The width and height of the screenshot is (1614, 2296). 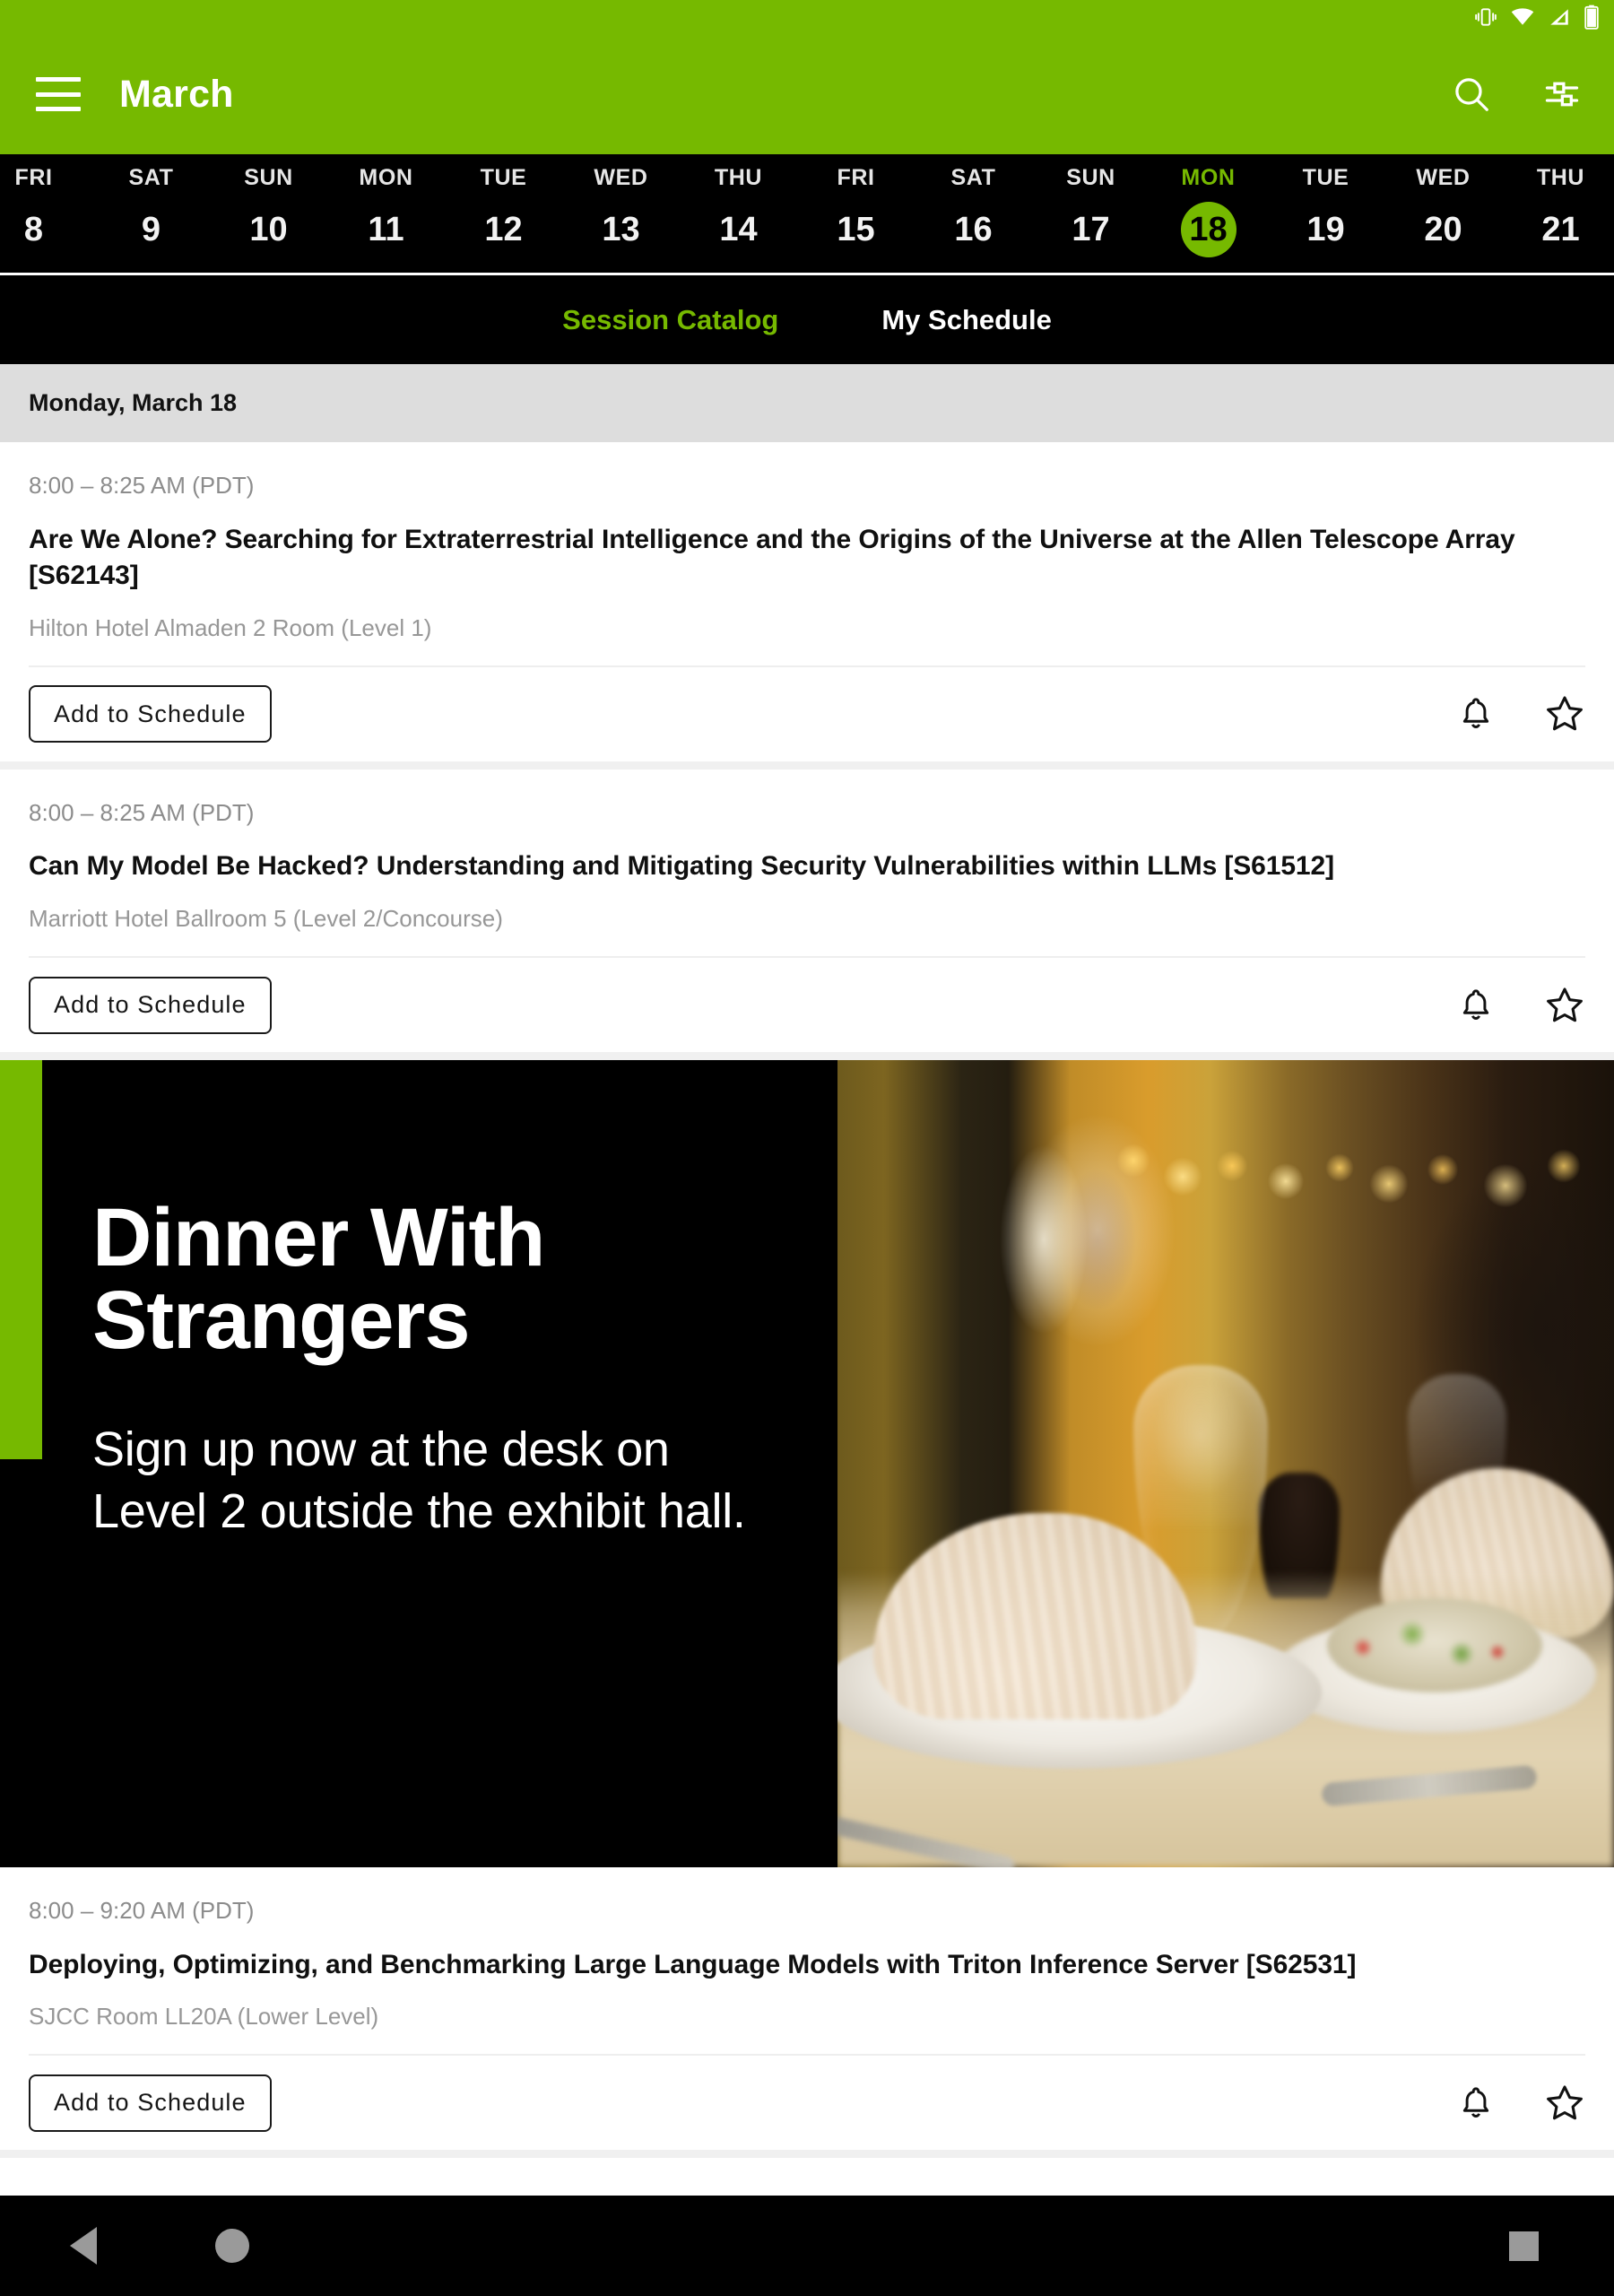 I want to click on date-cell-number: 8, so click(x=33, y=229).